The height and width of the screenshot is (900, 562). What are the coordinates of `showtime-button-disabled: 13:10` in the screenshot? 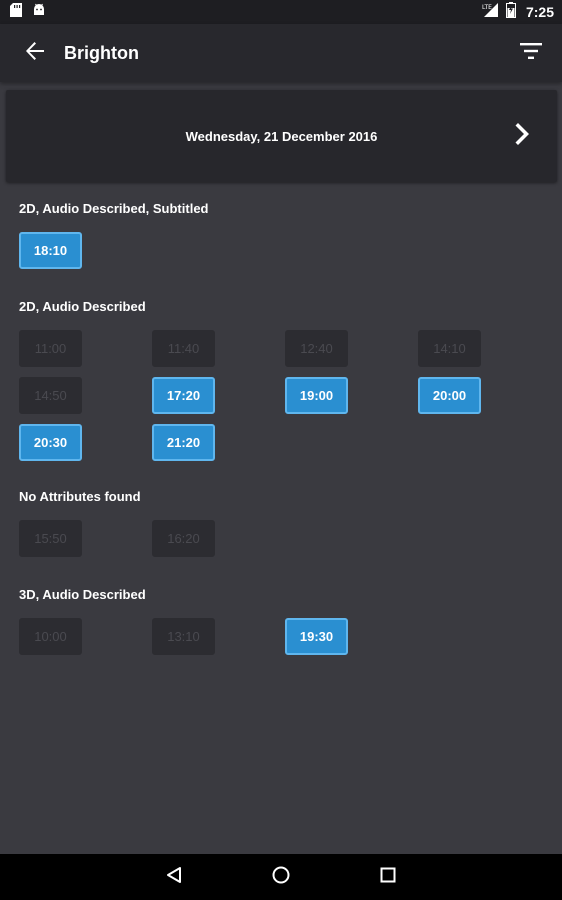 It's located at (183, 636).